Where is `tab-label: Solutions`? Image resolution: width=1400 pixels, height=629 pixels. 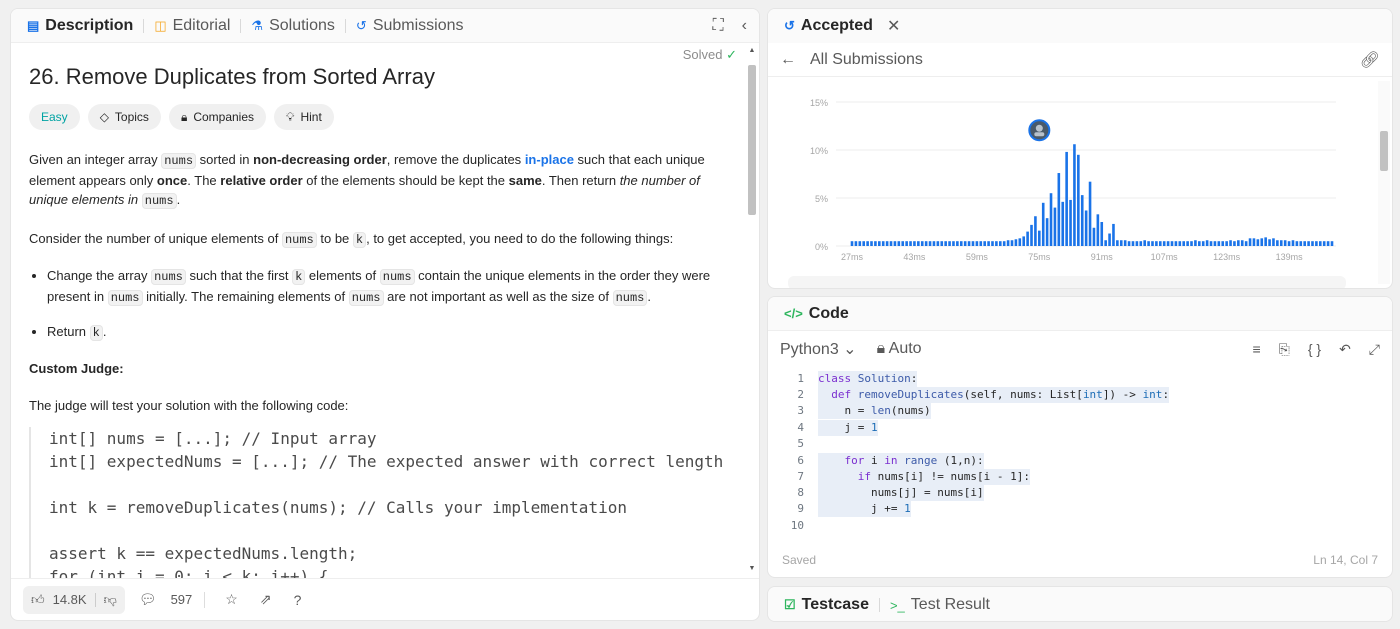
tab-label: Solutions is located at coordinates (302, 25).